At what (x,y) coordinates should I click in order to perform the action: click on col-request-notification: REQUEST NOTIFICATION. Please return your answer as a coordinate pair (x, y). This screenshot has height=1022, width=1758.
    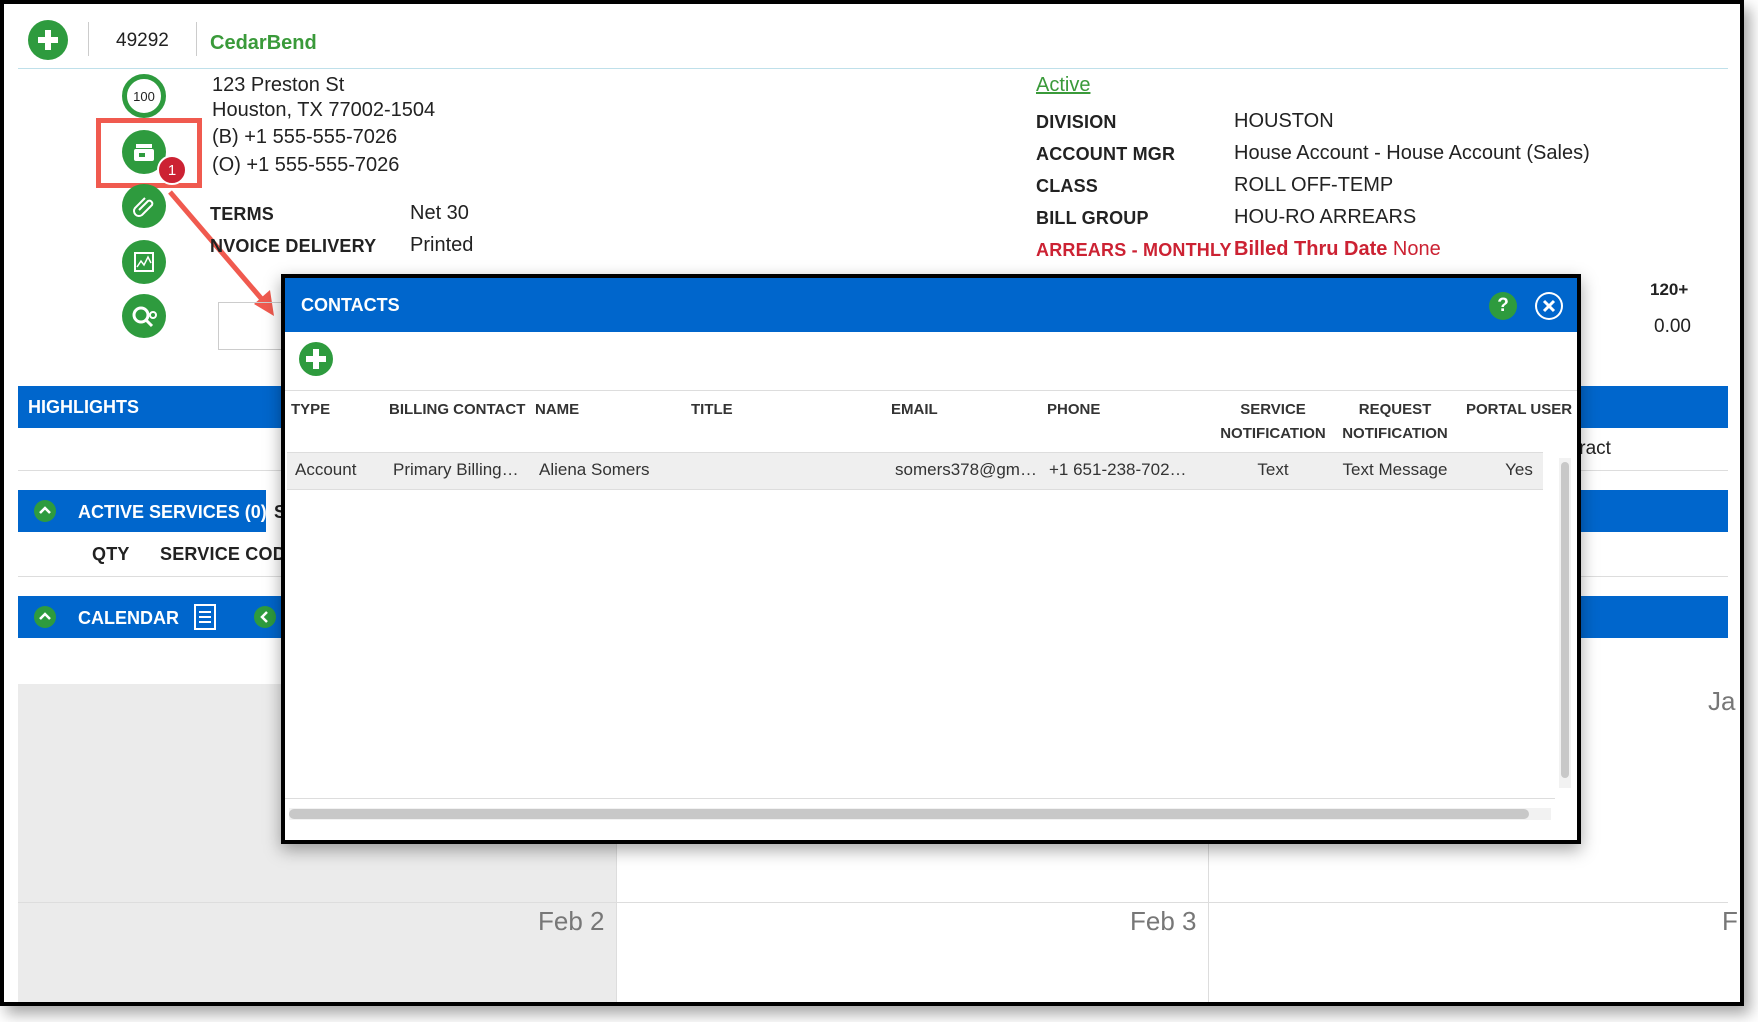
    Looking at the image, I should click on (1395, 422).